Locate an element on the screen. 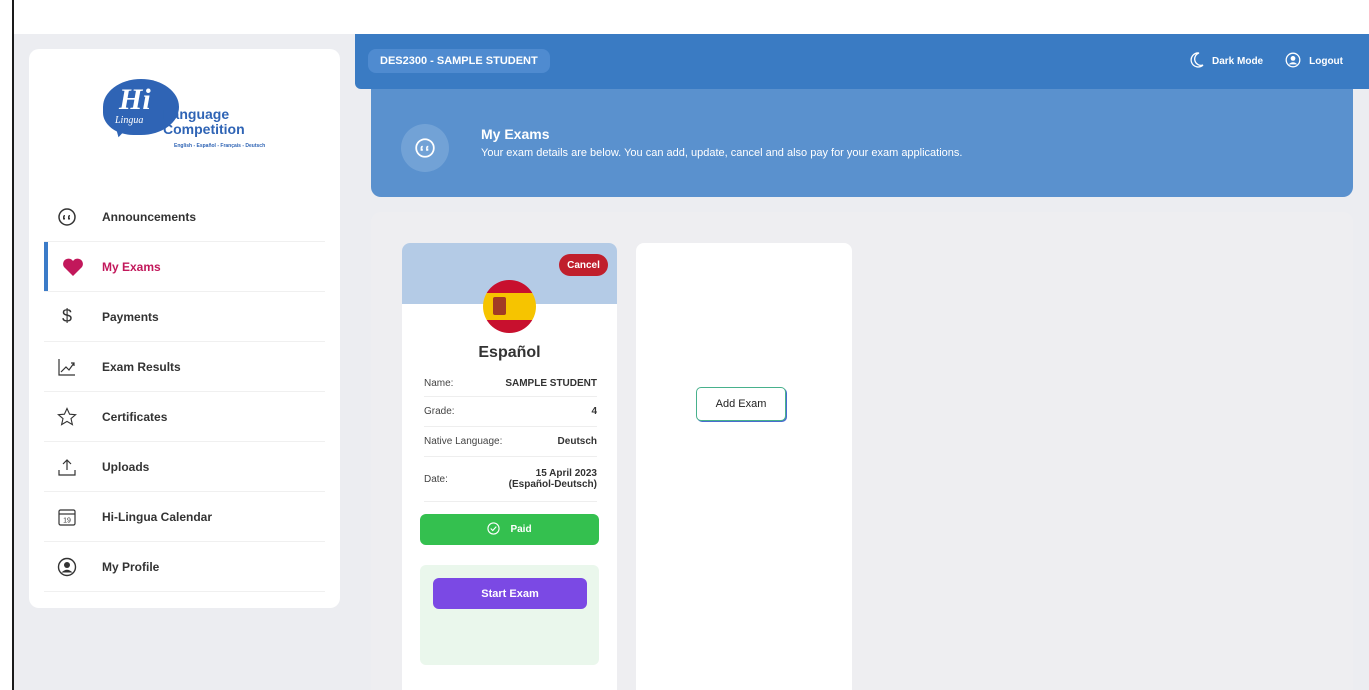 The image size is (1369, 690). moon-icon is located at coordinates (1197, 61).